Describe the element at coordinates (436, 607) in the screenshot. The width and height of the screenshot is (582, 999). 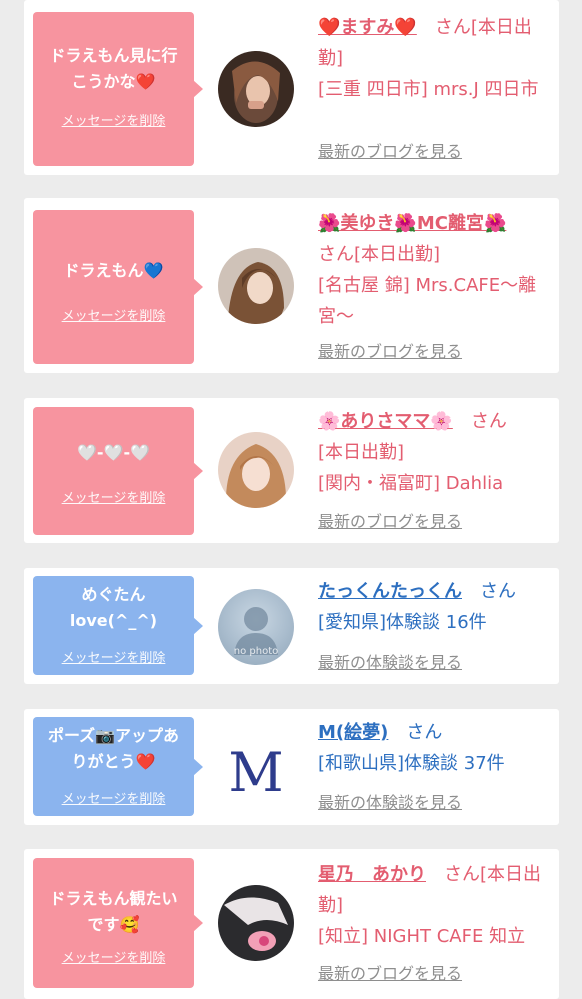
I see `user-info: たっくんたっくん さん [愛知県]体験談 16件` at that location.